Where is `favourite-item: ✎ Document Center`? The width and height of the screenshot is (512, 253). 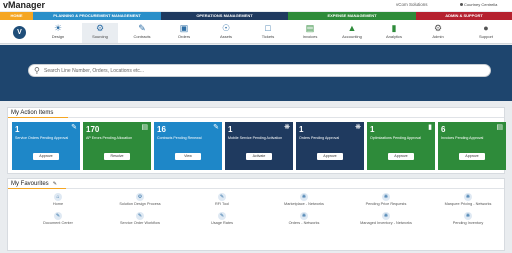
favourite-item: ✎ Document Center is located at coordinates (58, 219).